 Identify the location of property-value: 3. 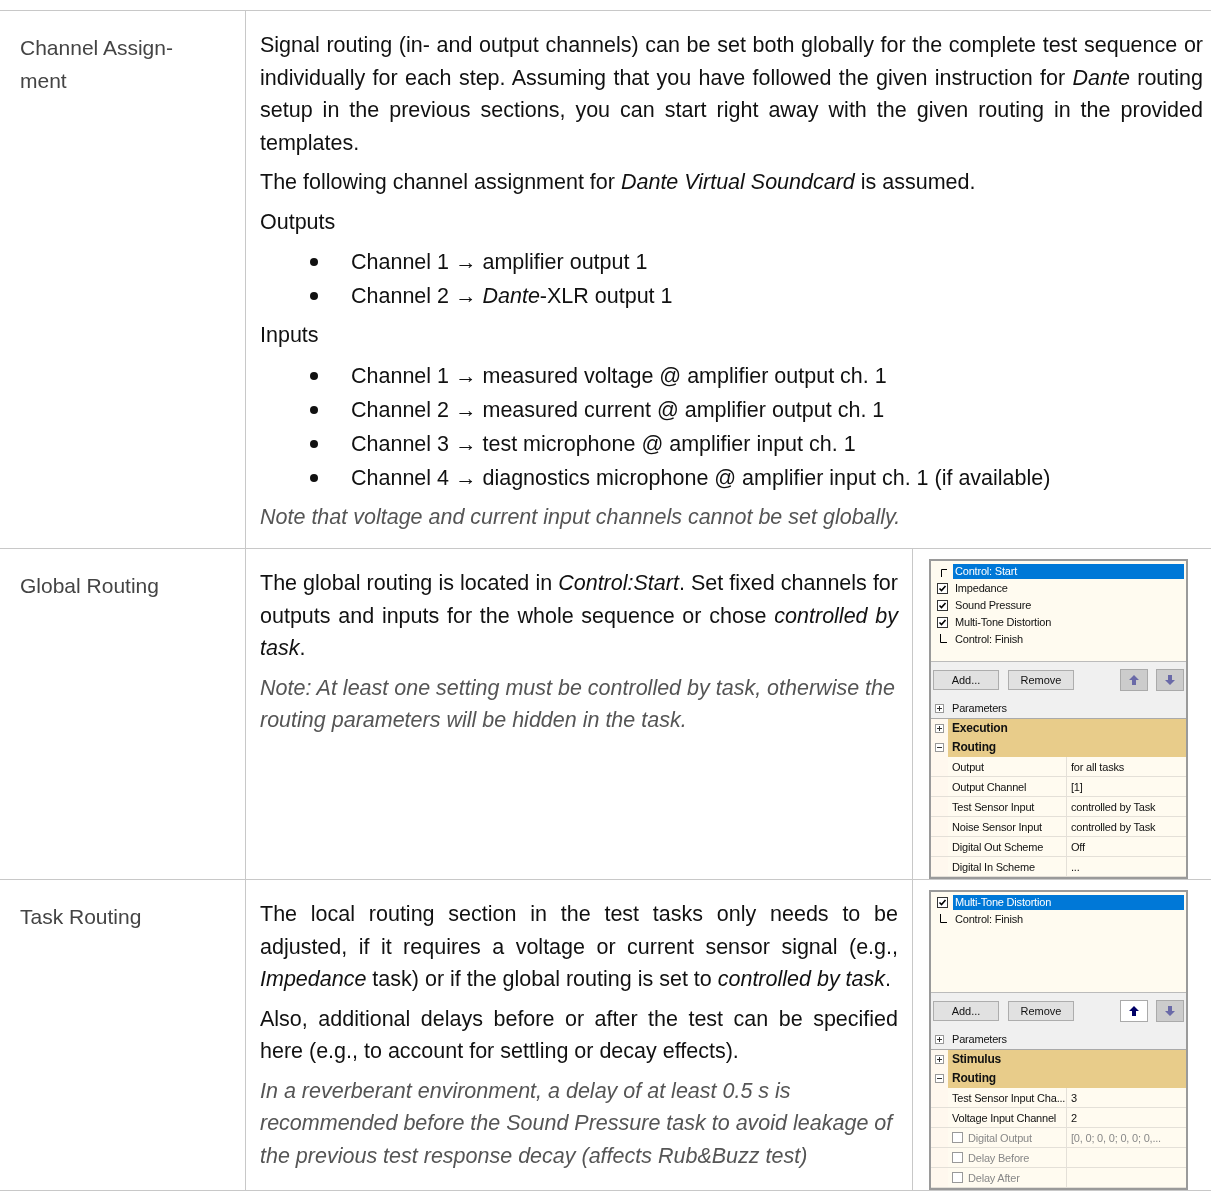
(1126, 1097).